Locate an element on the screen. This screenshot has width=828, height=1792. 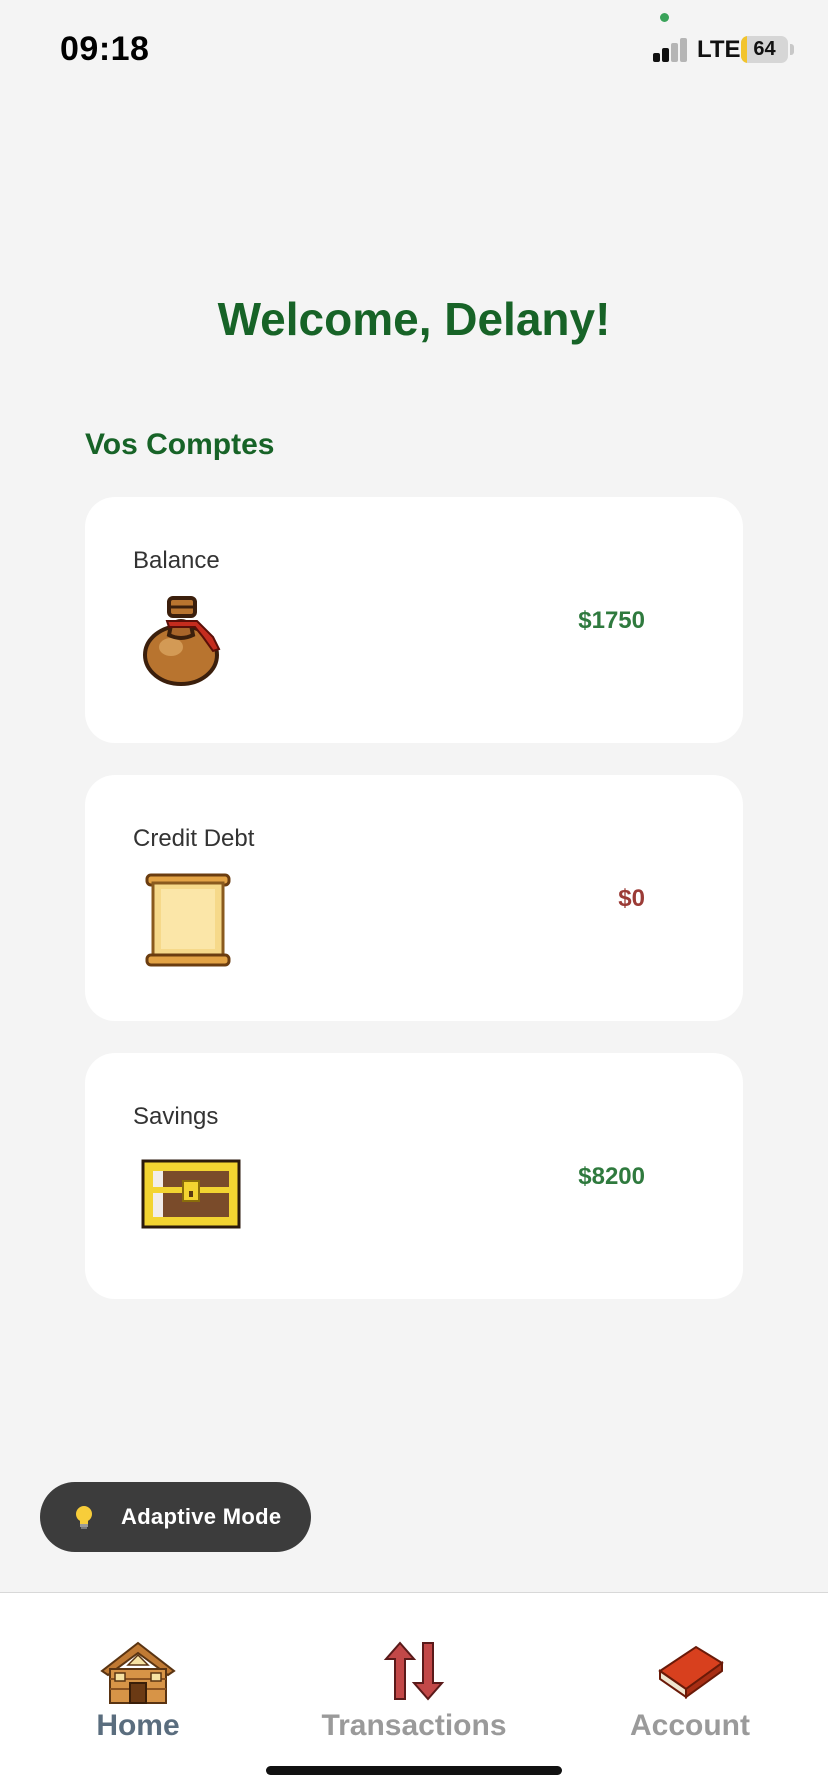
card-label: Savings is located at coordinates (176, 1116).